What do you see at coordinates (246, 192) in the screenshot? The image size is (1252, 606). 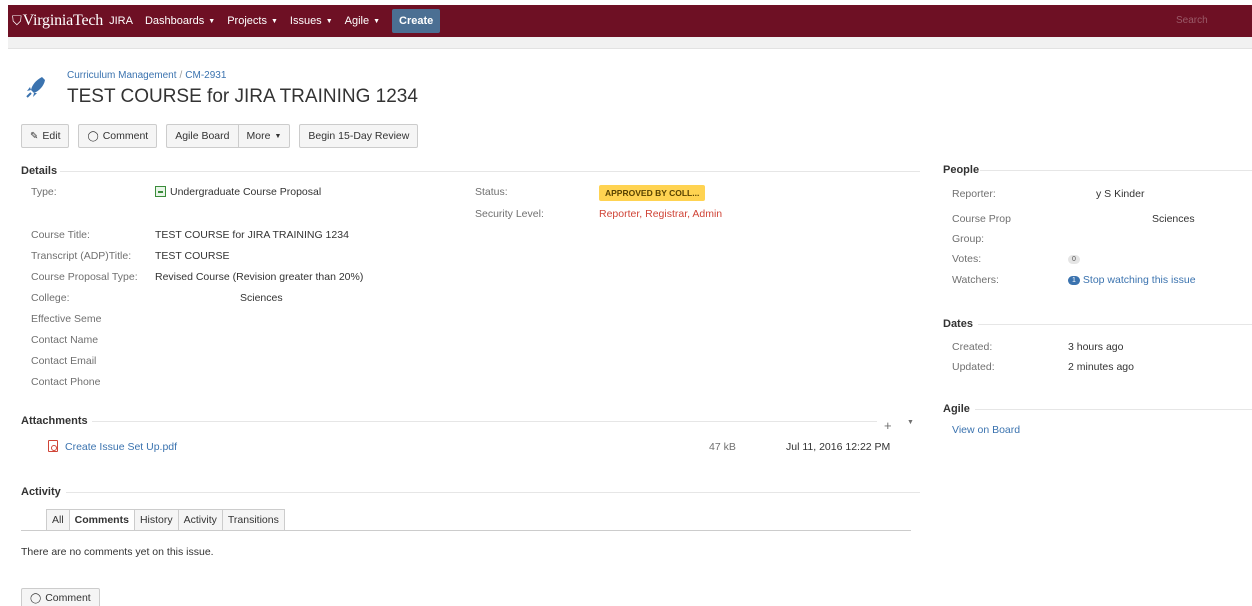 I see `type-value-text: Undergraduate Course Proposal` at bounding box center [246, 192].